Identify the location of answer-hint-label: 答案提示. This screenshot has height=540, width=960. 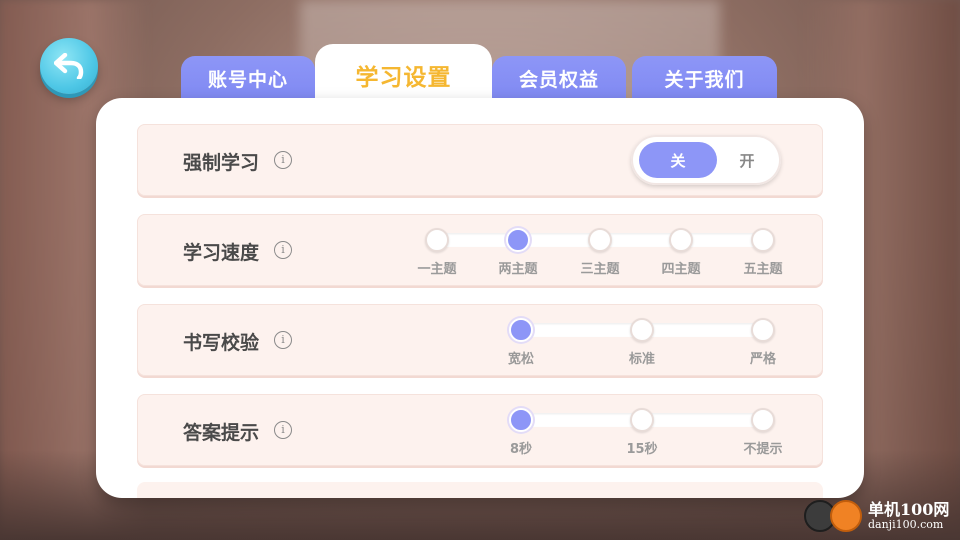
(221, 433).